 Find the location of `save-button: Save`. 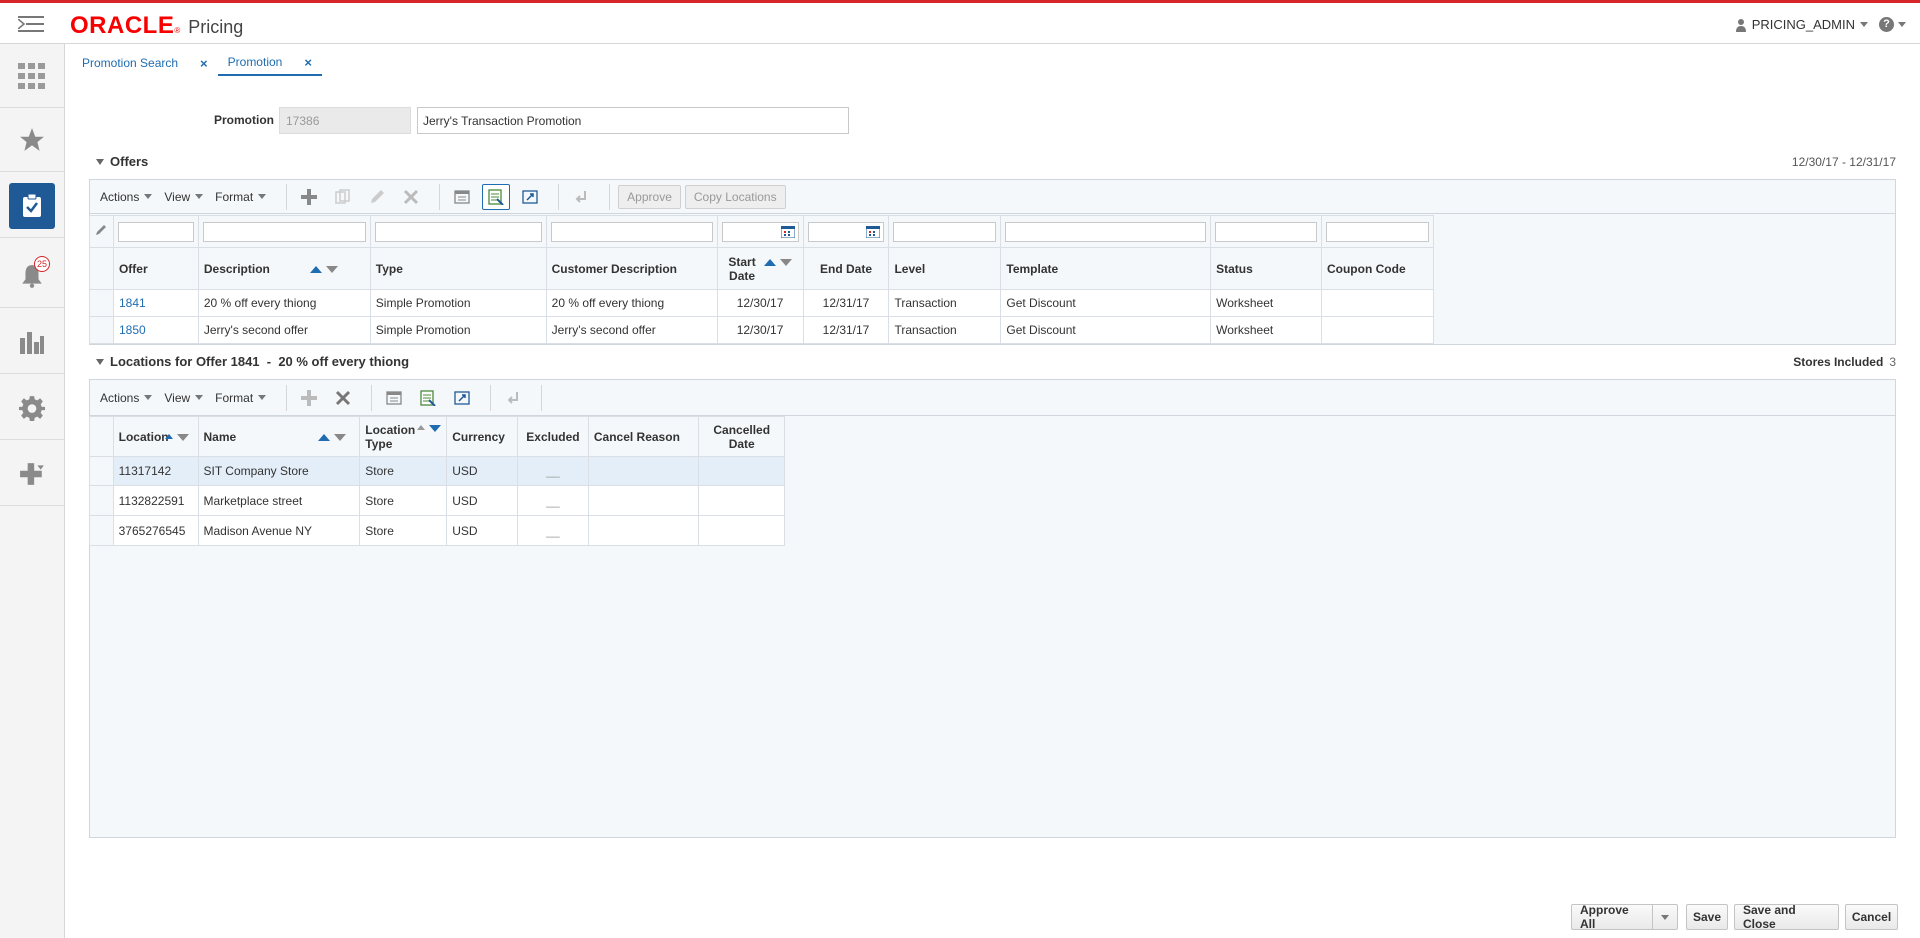

save-button: Save is located at coordinates (1707, 917).